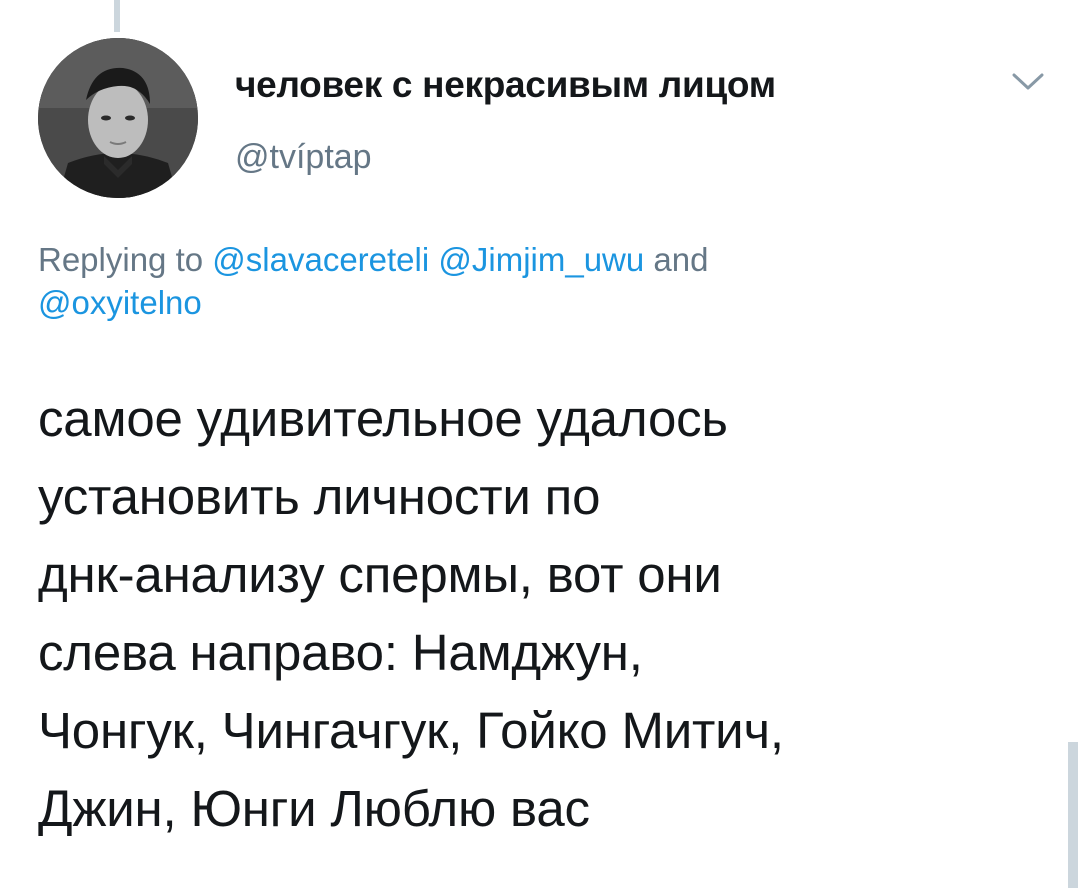 The image size is (1080, 888). Describe the element at coordinates (117, 16) in the screenshot. I see `thread-connector-line` at that location.